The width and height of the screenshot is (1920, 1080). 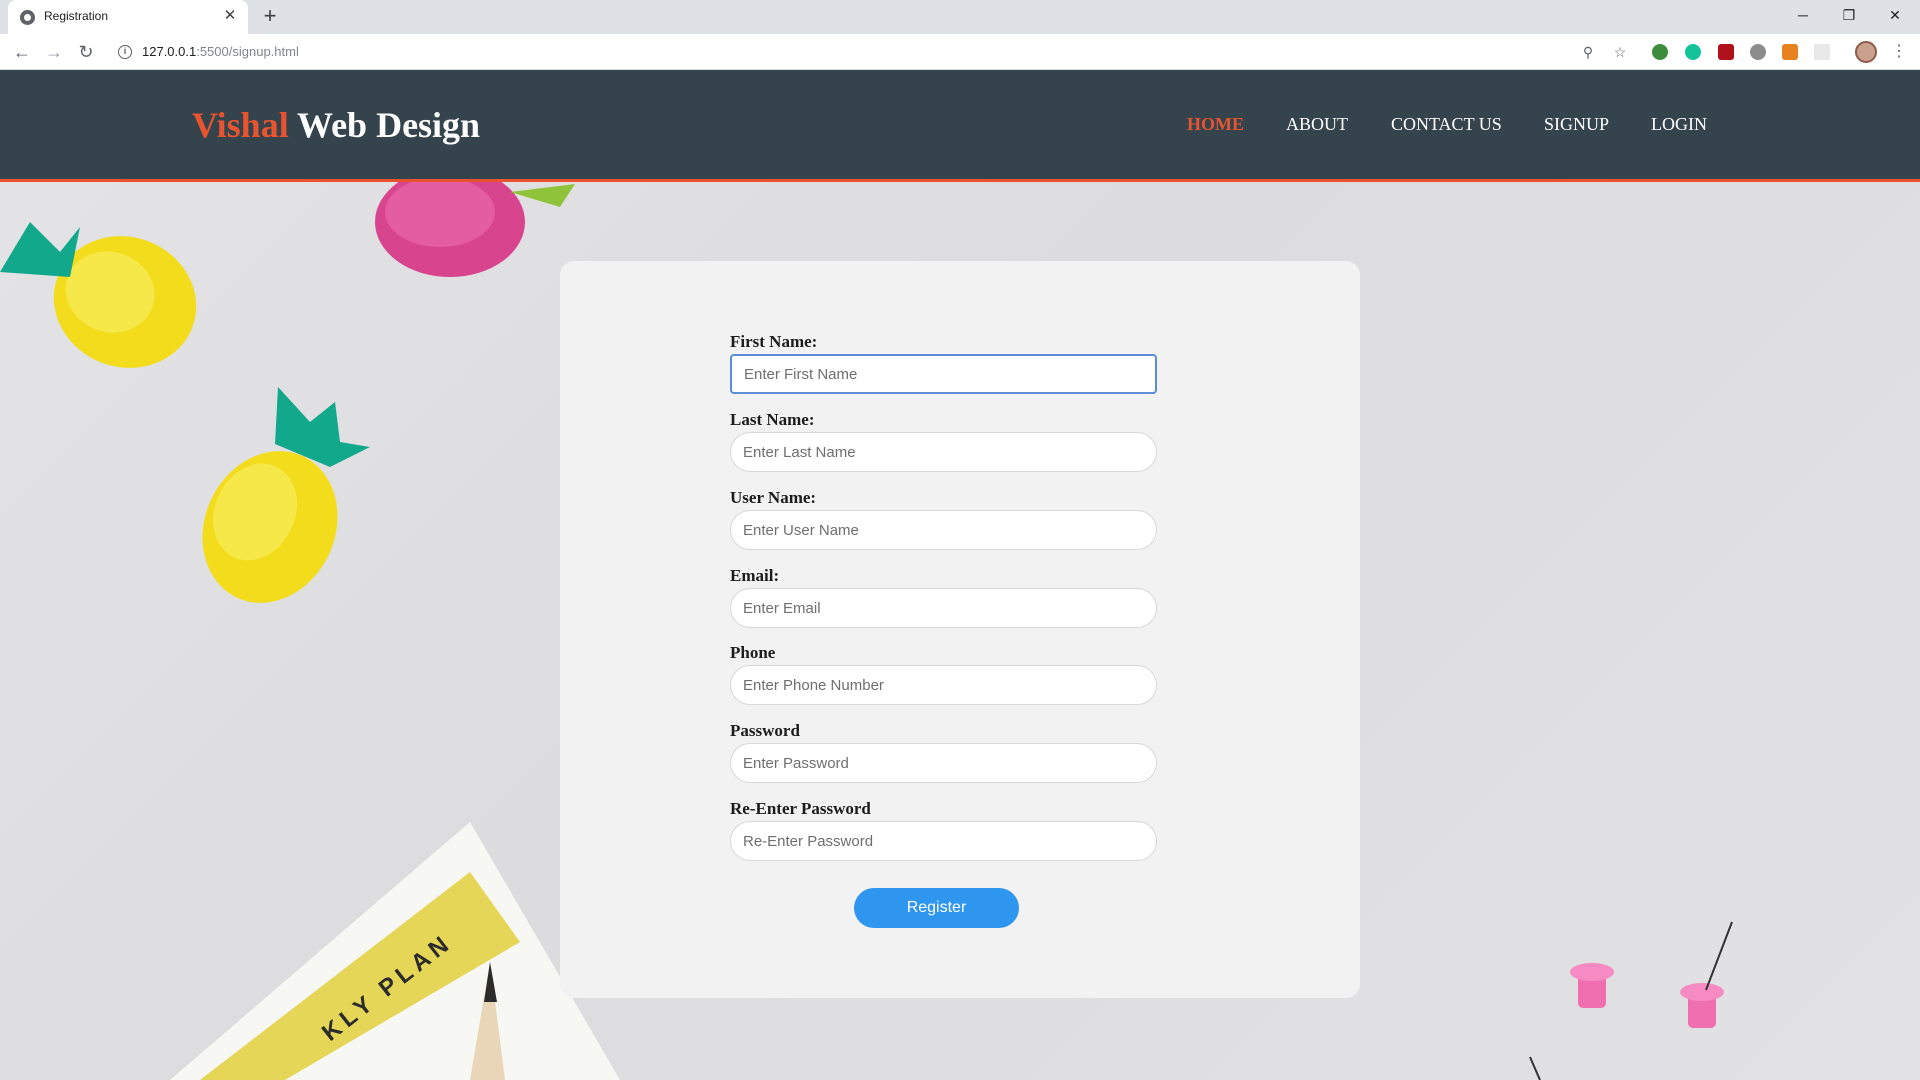 I want to click on metamask-icon, so click(x=1790, y=52).